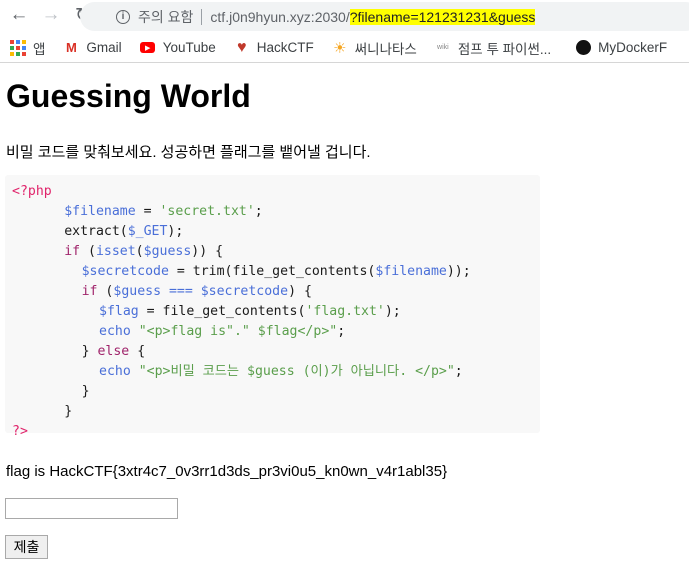  What do you see at coordinates (300, 291) in the screenshot?
I see `code-token-plain: ) {` at bounding box center [300, 291].